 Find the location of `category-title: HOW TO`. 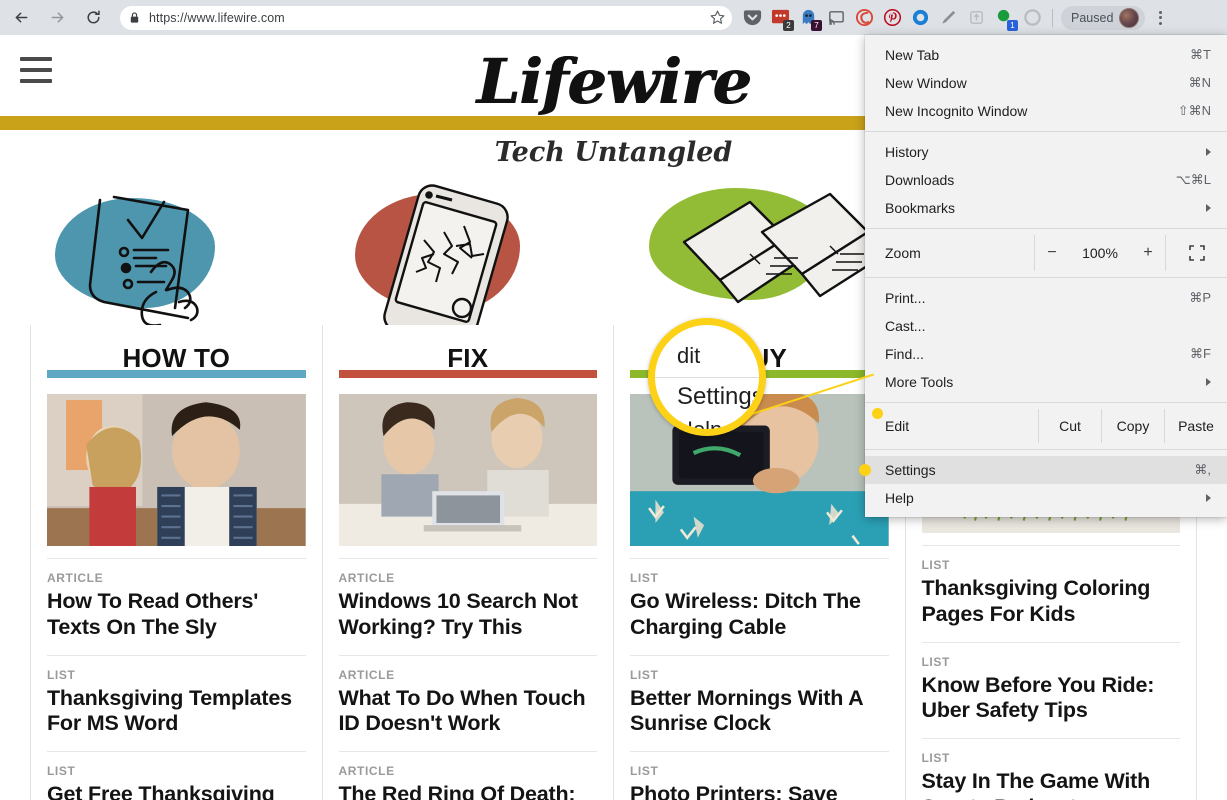

category-title: HOW TO is located at coordinates (176, 358).